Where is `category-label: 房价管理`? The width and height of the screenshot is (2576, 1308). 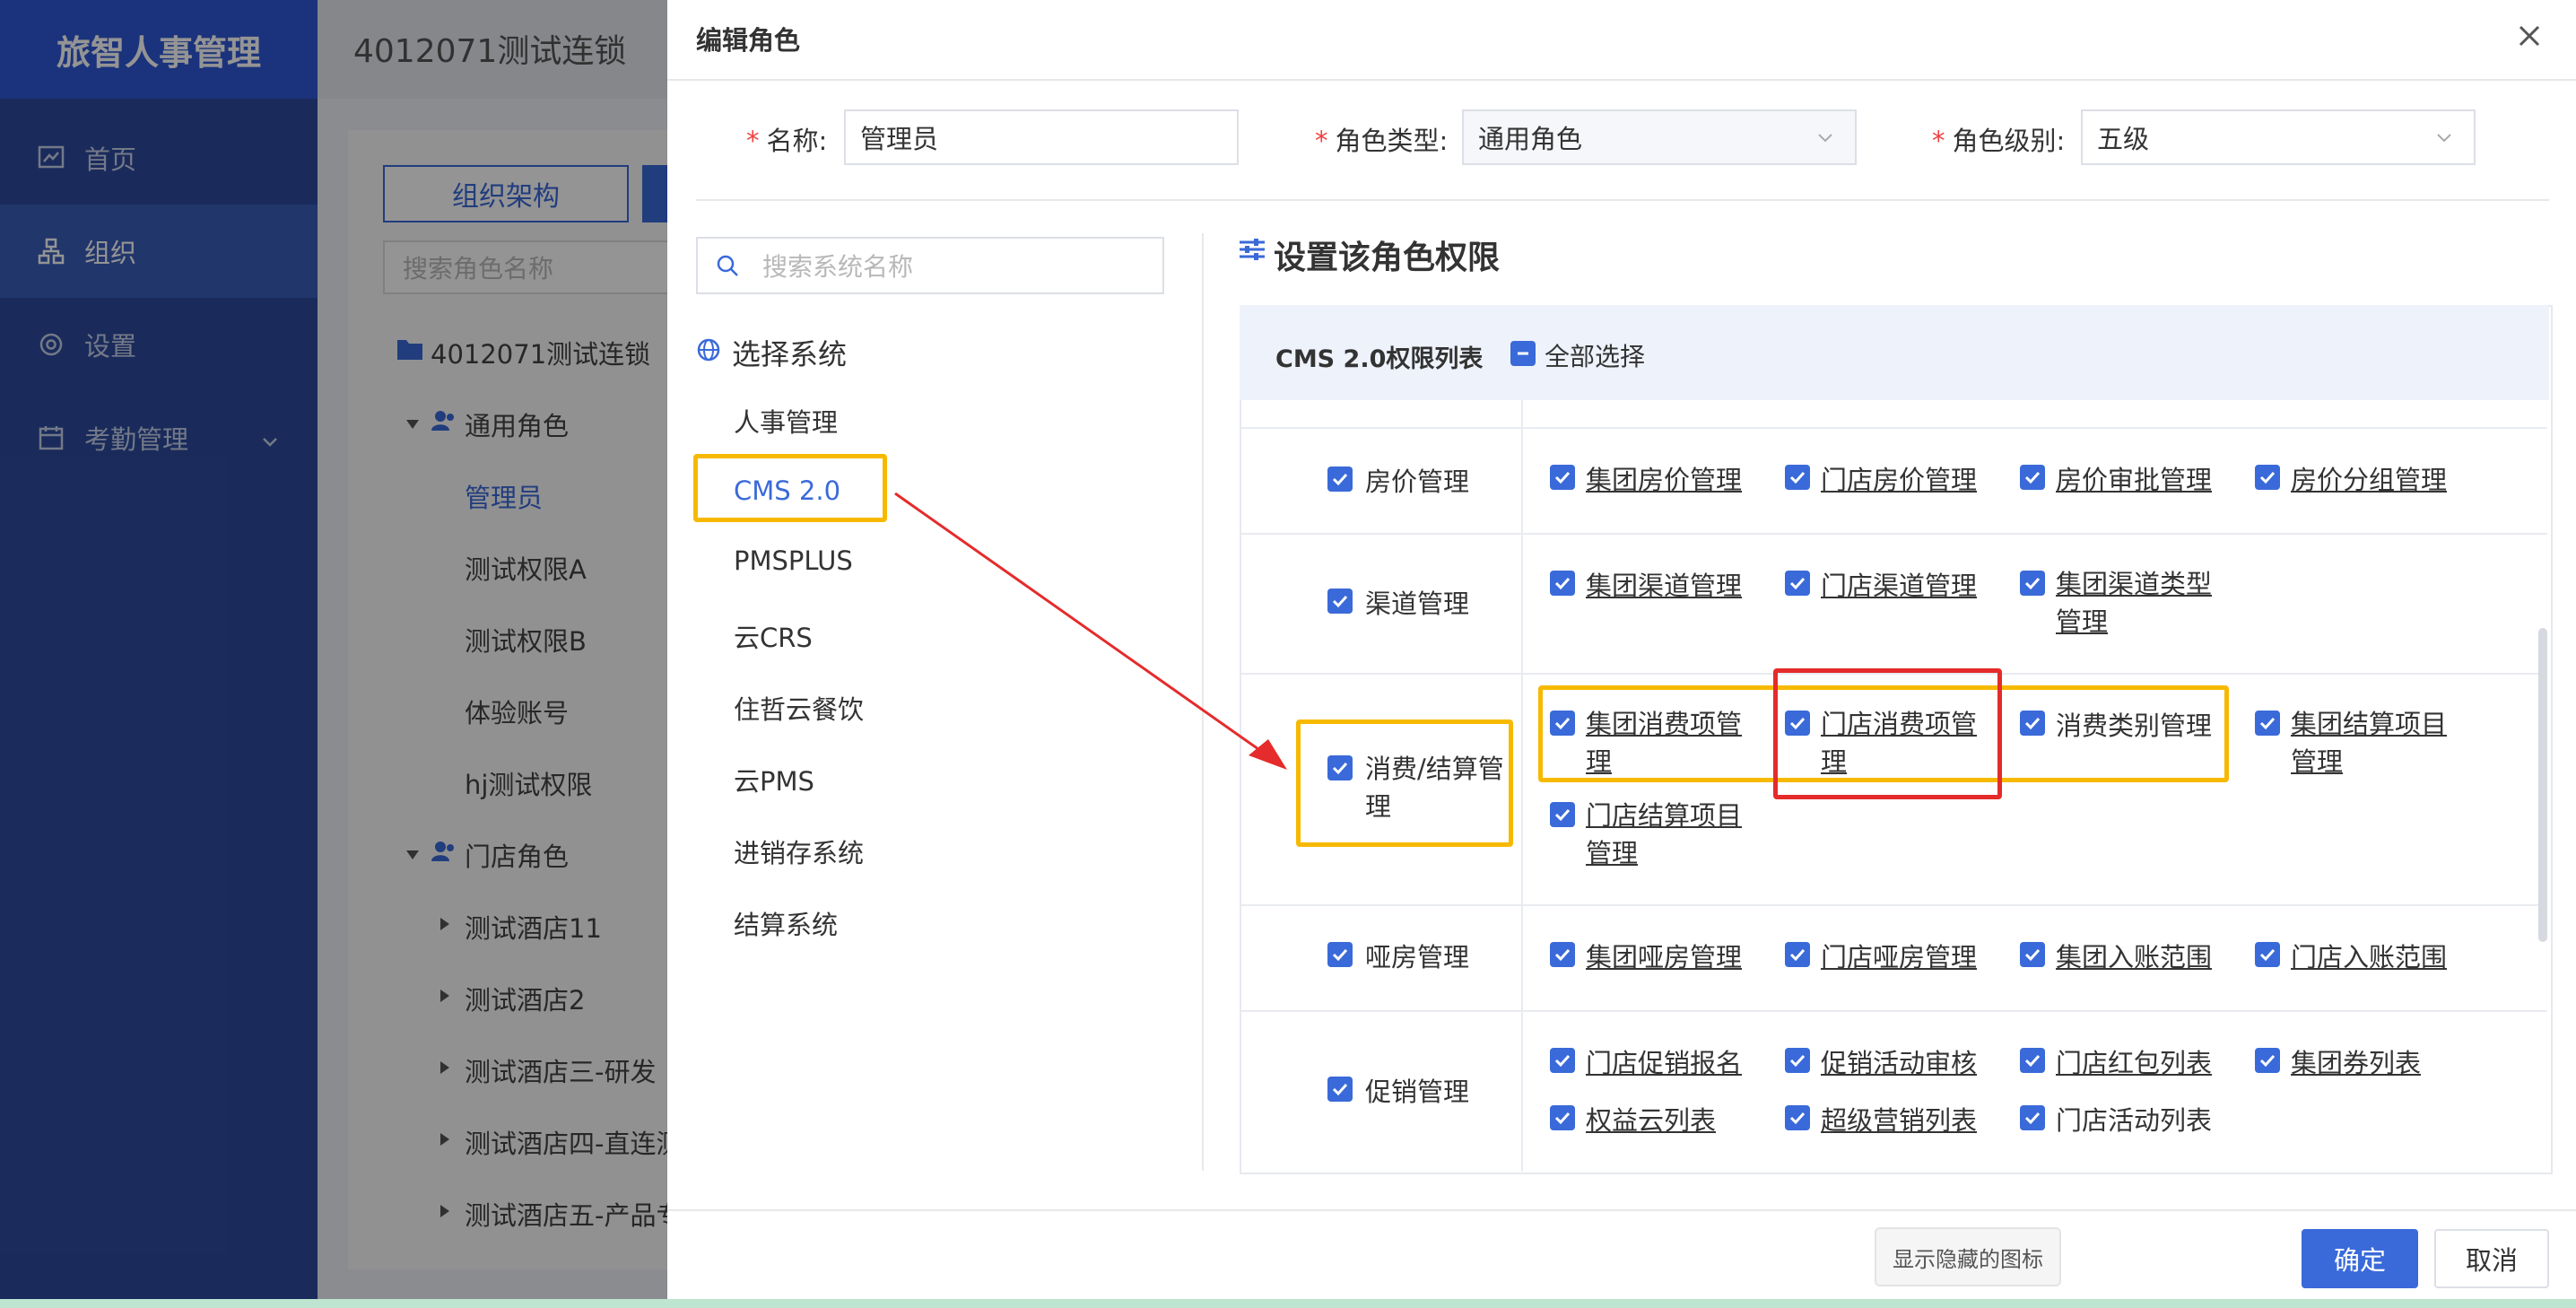 category-label: 房价管理 is located at coordinates (1417, 482).